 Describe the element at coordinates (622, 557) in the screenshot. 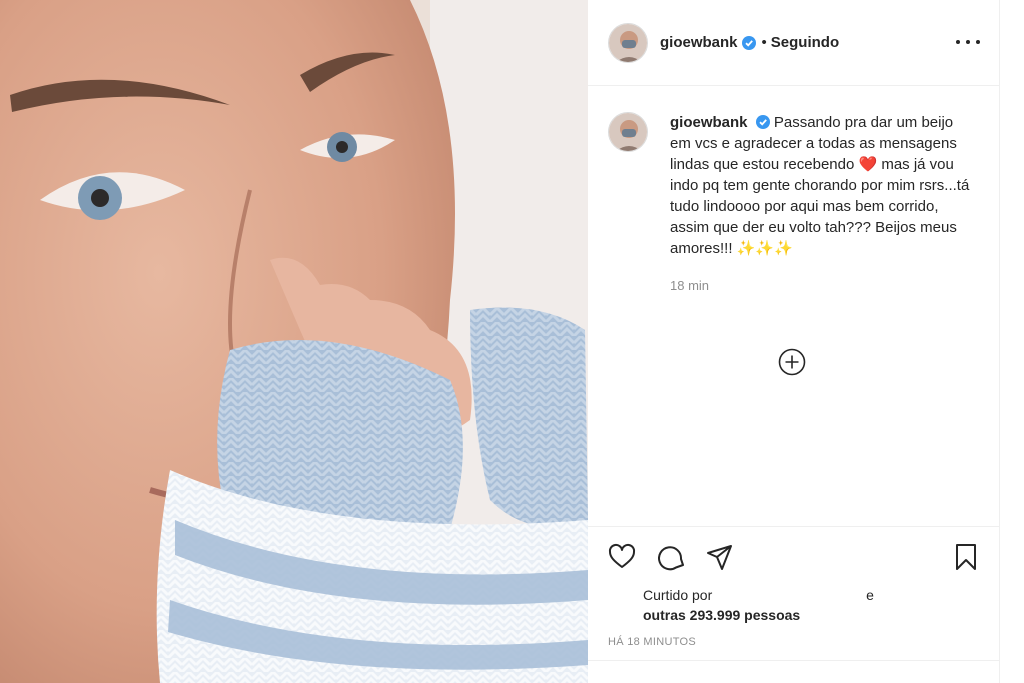

I see `heart-icon` at that location.